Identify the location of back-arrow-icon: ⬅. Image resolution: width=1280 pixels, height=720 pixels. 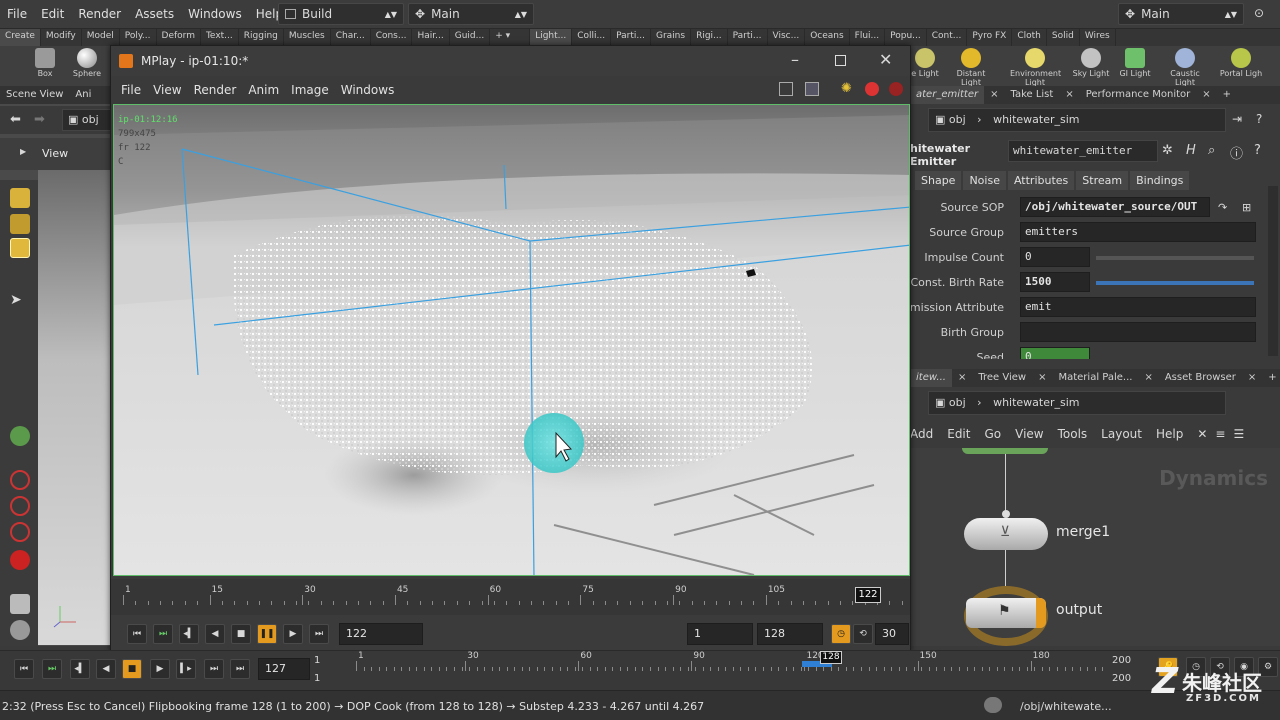
(15, 119).